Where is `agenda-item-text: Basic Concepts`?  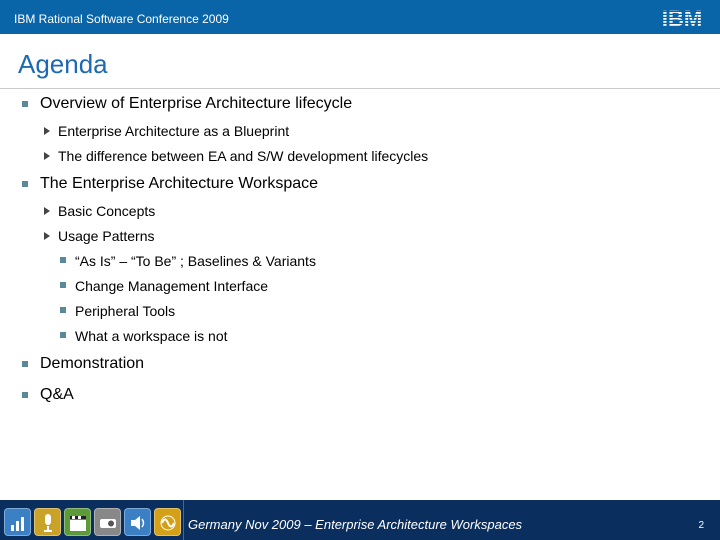
agenda-item-text: Basic Concepts is located at coordinates (107, 211).